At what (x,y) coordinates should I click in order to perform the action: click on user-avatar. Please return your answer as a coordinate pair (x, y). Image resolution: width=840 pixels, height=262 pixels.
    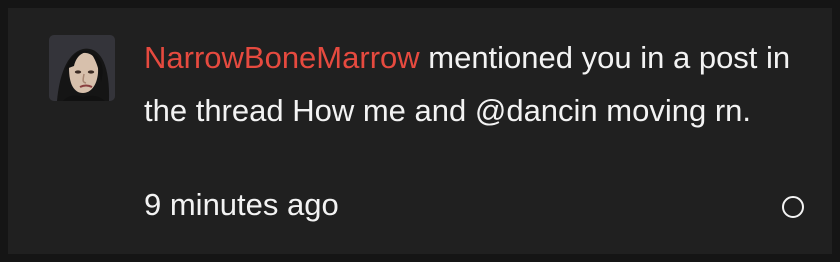
    Looking at the image, I should click on (82, 68).